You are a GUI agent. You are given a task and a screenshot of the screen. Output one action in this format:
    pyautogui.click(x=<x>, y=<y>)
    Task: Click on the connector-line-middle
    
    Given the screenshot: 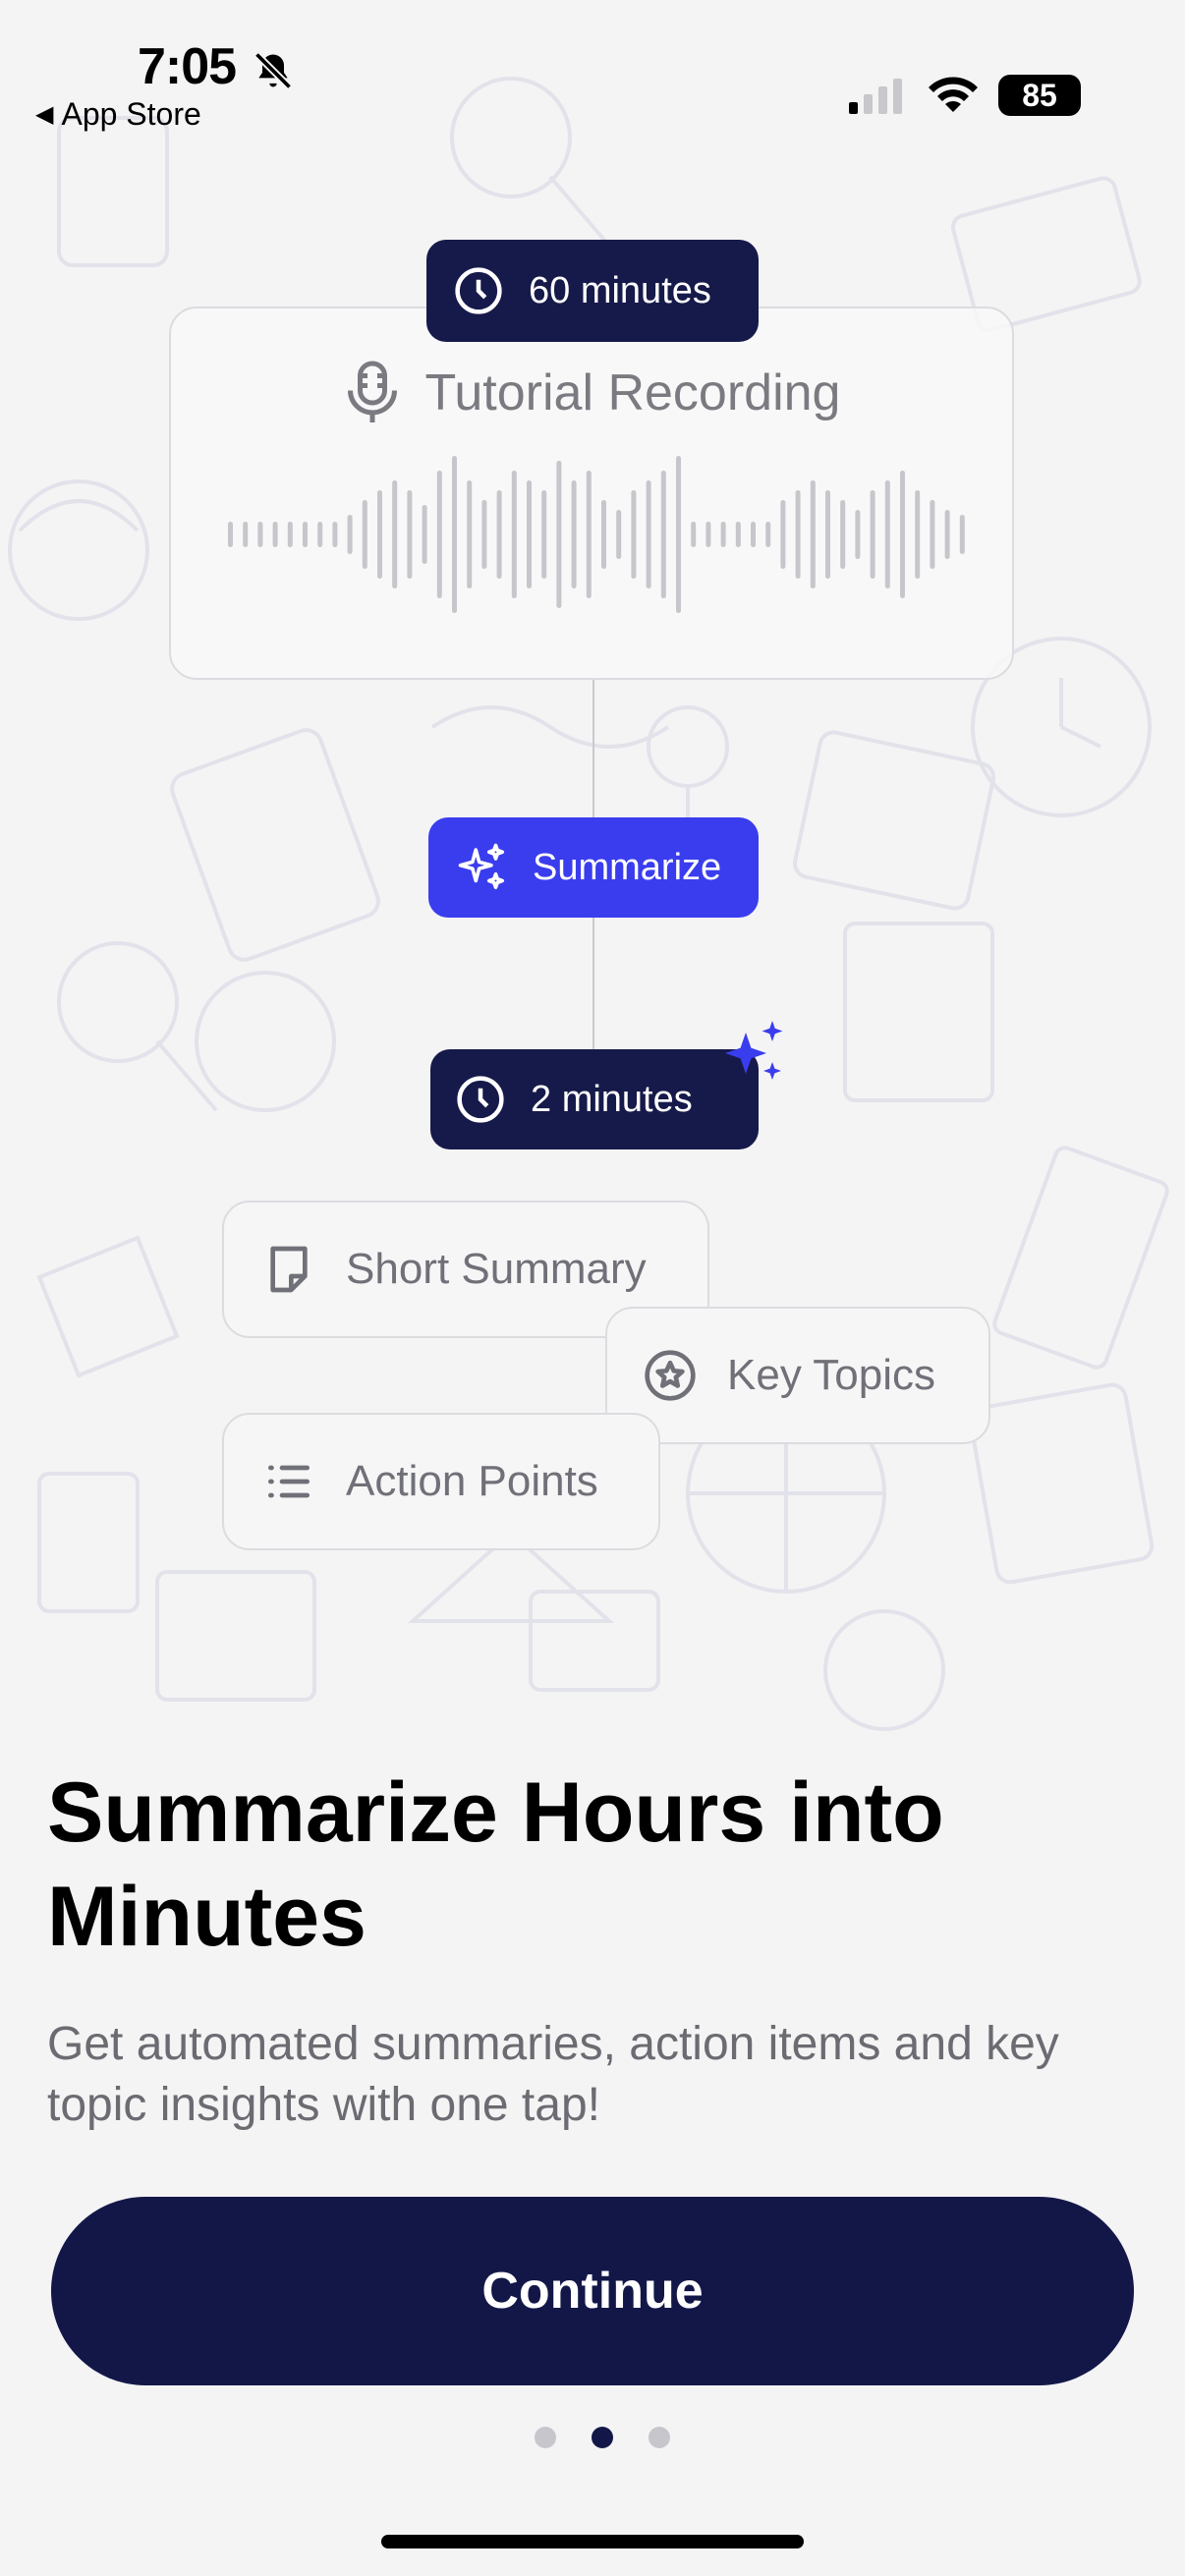 What is the action you would take?
    pyautogui.click(x=593, y=983)
    